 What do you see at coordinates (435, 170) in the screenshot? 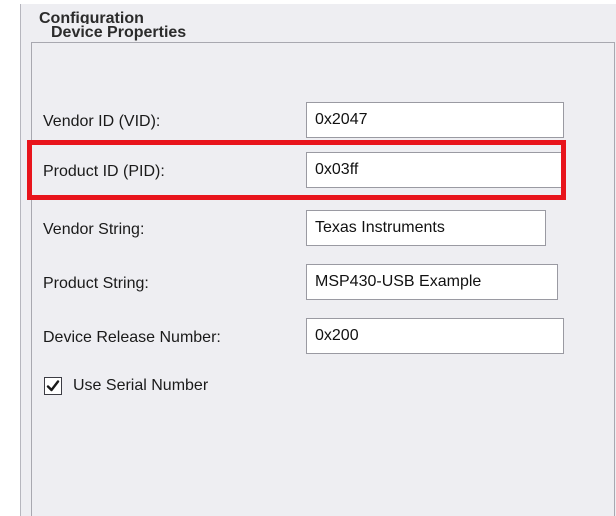
I see `product-id-field: 0x03ff` at bounding box center [435, 170].